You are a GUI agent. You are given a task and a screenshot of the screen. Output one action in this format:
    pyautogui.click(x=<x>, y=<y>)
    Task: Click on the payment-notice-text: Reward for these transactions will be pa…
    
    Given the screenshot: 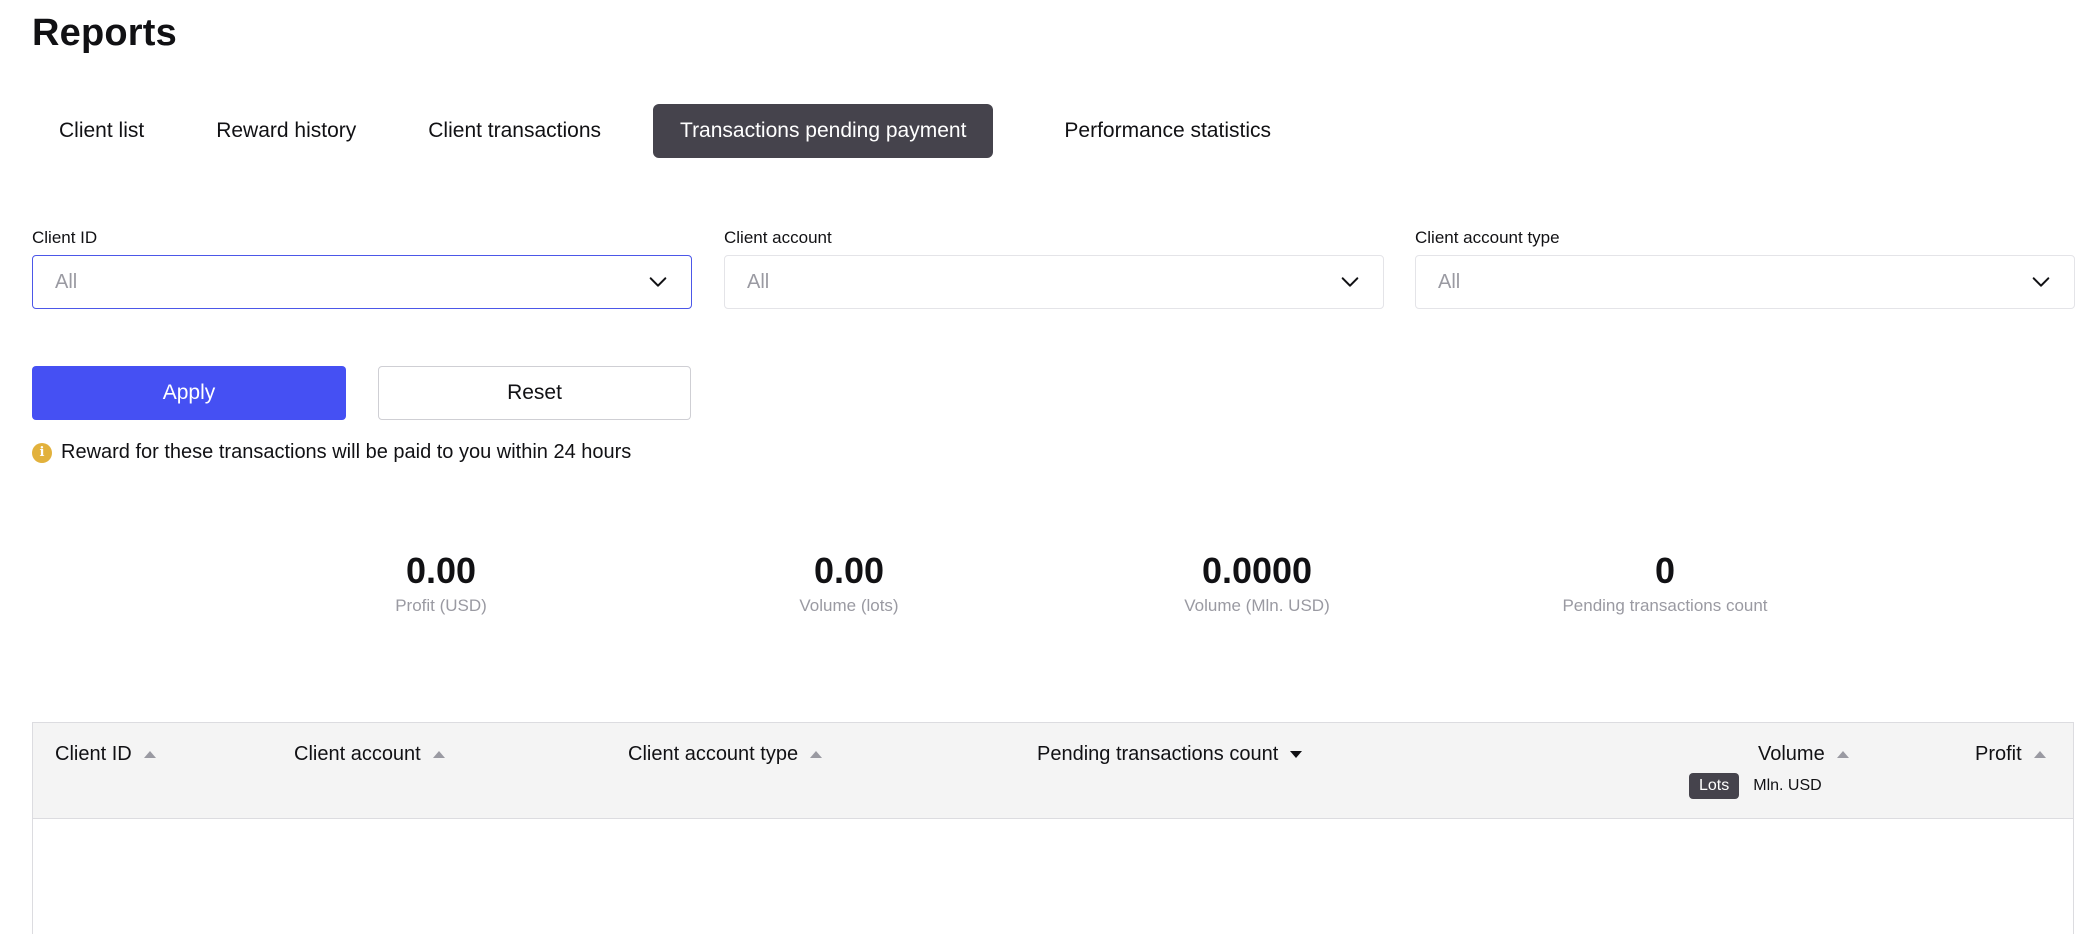 What is the action you would take?
    pyautogui.click(x=346, y=452)
    